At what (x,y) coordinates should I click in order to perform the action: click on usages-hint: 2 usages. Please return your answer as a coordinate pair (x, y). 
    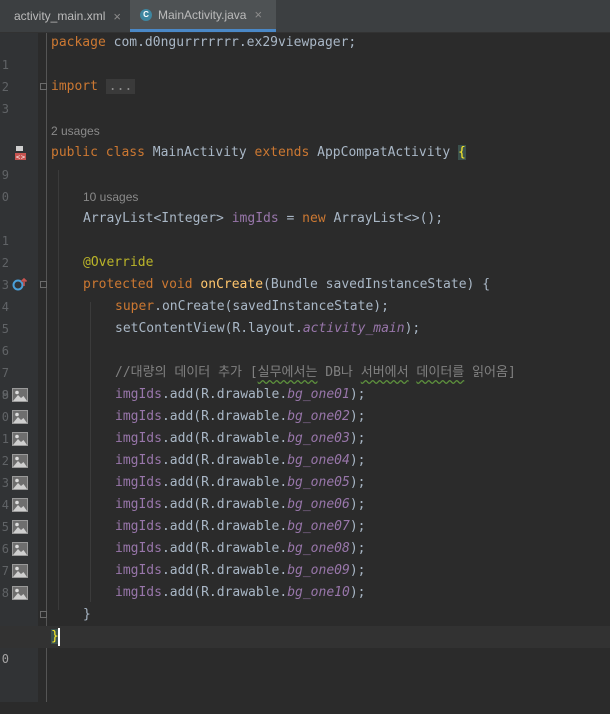
    Looking at the image, I should click on (75, 131).